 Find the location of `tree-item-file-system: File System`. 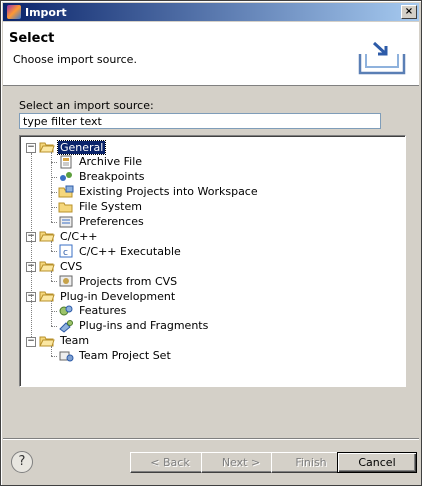

tree-item-file-system: File System is located at coordinates (101, 207).